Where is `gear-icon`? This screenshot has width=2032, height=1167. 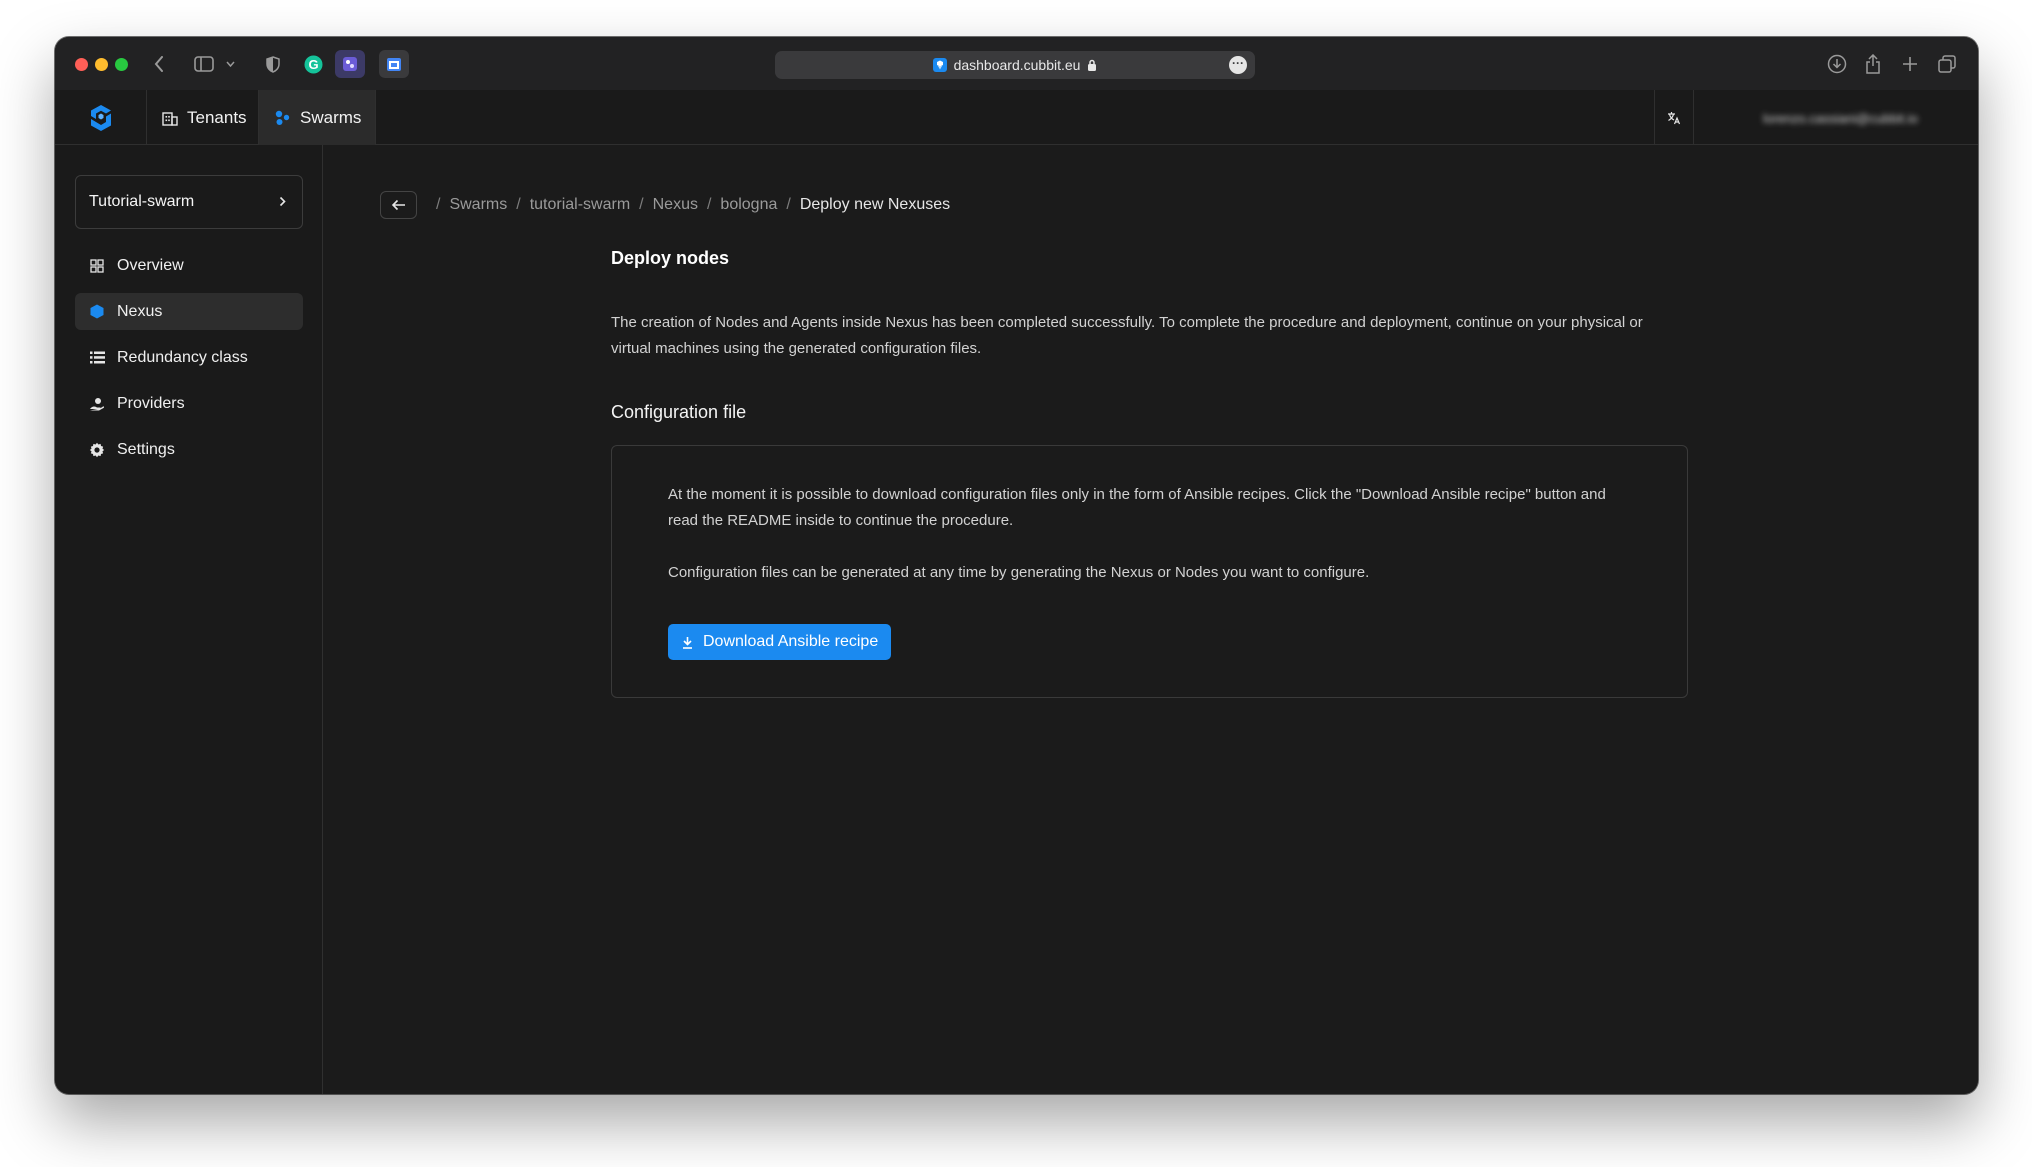
gear-icon is located at coordinates (97, 450).